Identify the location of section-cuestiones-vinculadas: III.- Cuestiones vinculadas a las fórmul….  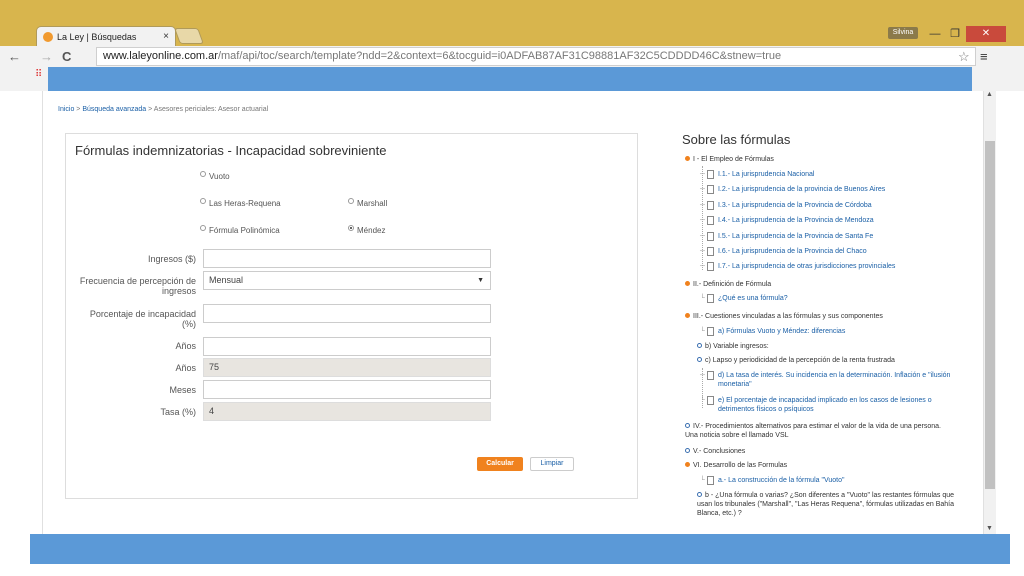
(820, 316).